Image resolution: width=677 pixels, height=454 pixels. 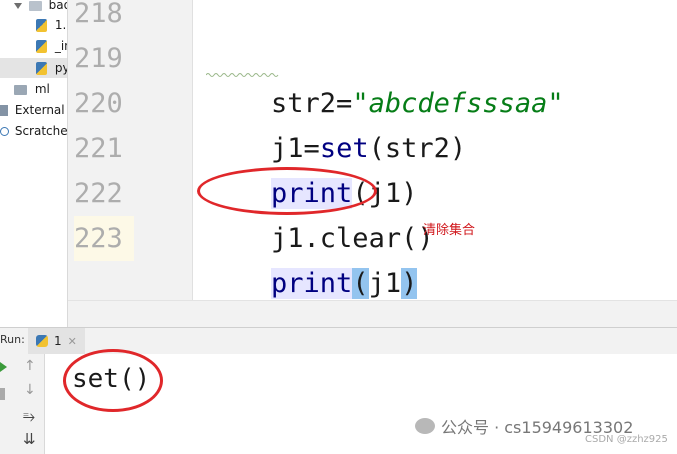 What do you see at coordinates (56, 341) in the screenshot?
I see `run-tab: 1 ✕` at bounding box center [56, 341].